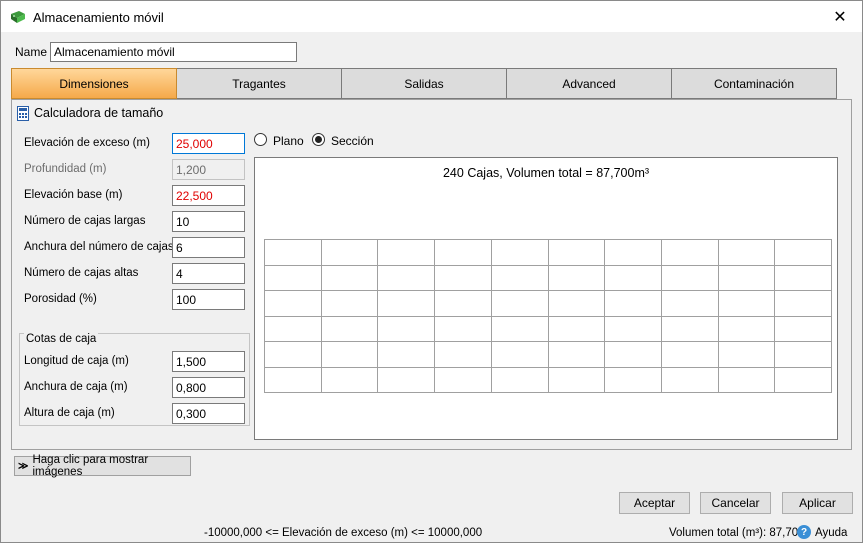 The image size is (863, 543). What do you see at coordinates (208, 143) in the screenshot?
I see `excess-elevation-input` at bounding box center [208, 143].